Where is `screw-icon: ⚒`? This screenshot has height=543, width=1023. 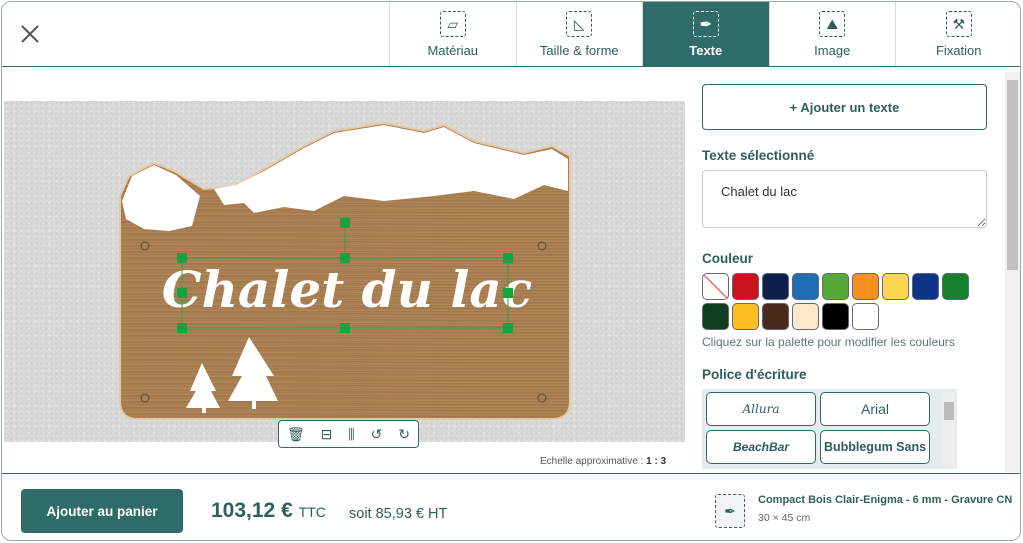 screw-icon: ⚒ is located at coordinates (958, 24).